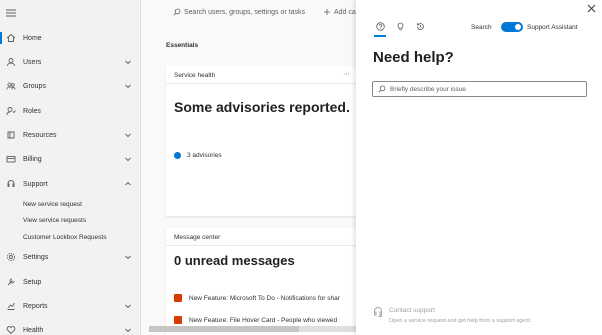 This screenshot has width=602, height=335. I want to click on user-icon, so click(11, 62).